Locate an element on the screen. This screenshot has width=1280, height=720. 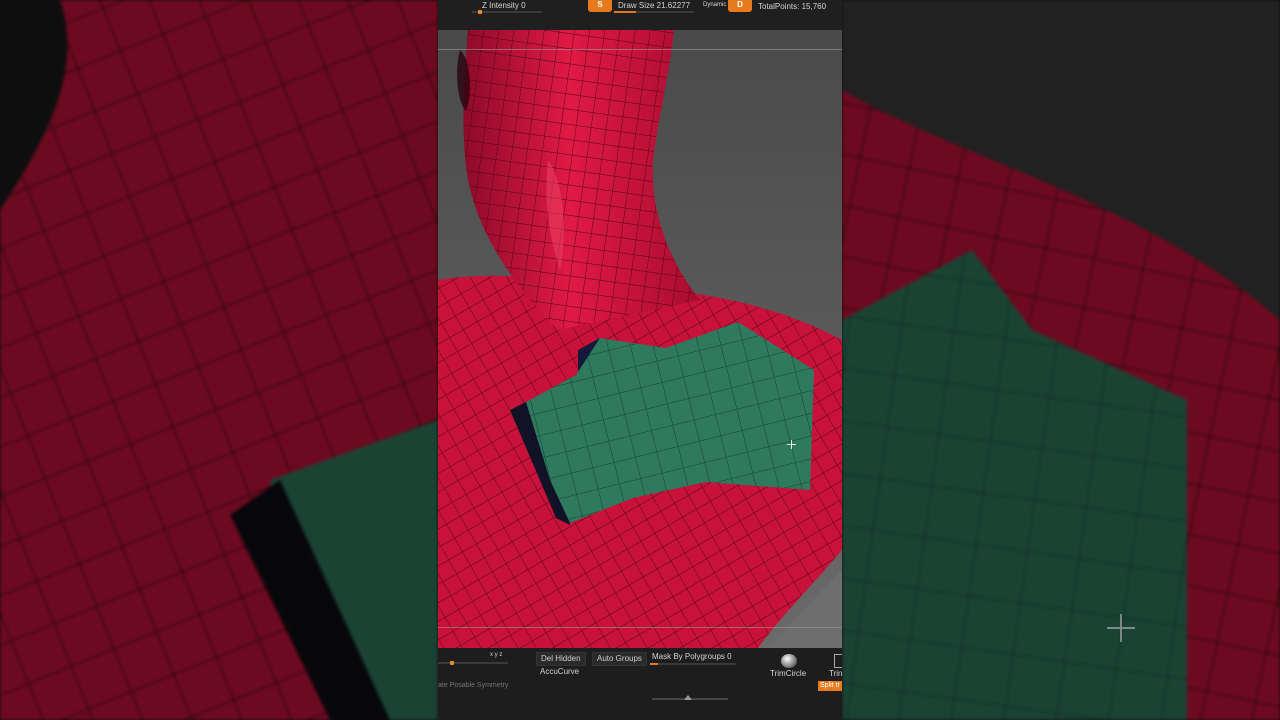
viewport-guide-bottom is located at coordinates (640, 627).